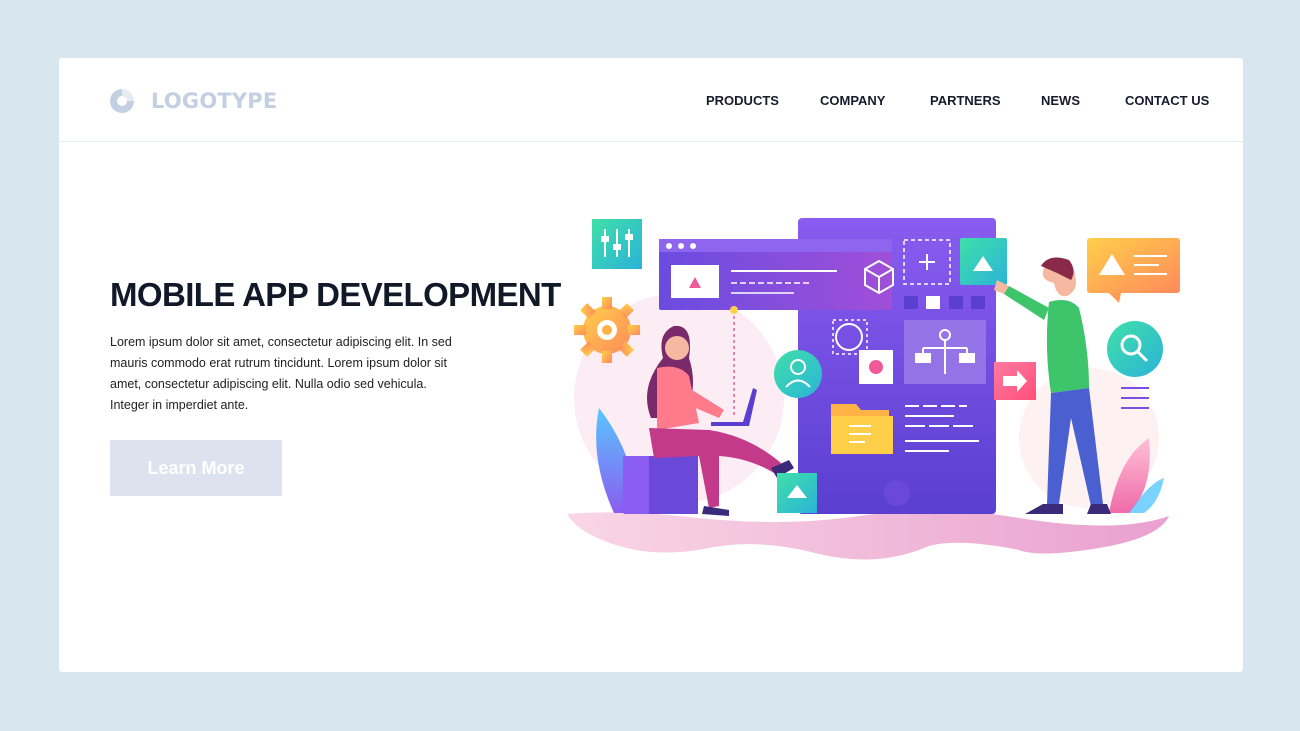 The height and width of the screenshot is (731, 1300). What do you see at coordinates (868, 535) in the screenshot?
I see `ground-shape` at bounding box center [868, 535].